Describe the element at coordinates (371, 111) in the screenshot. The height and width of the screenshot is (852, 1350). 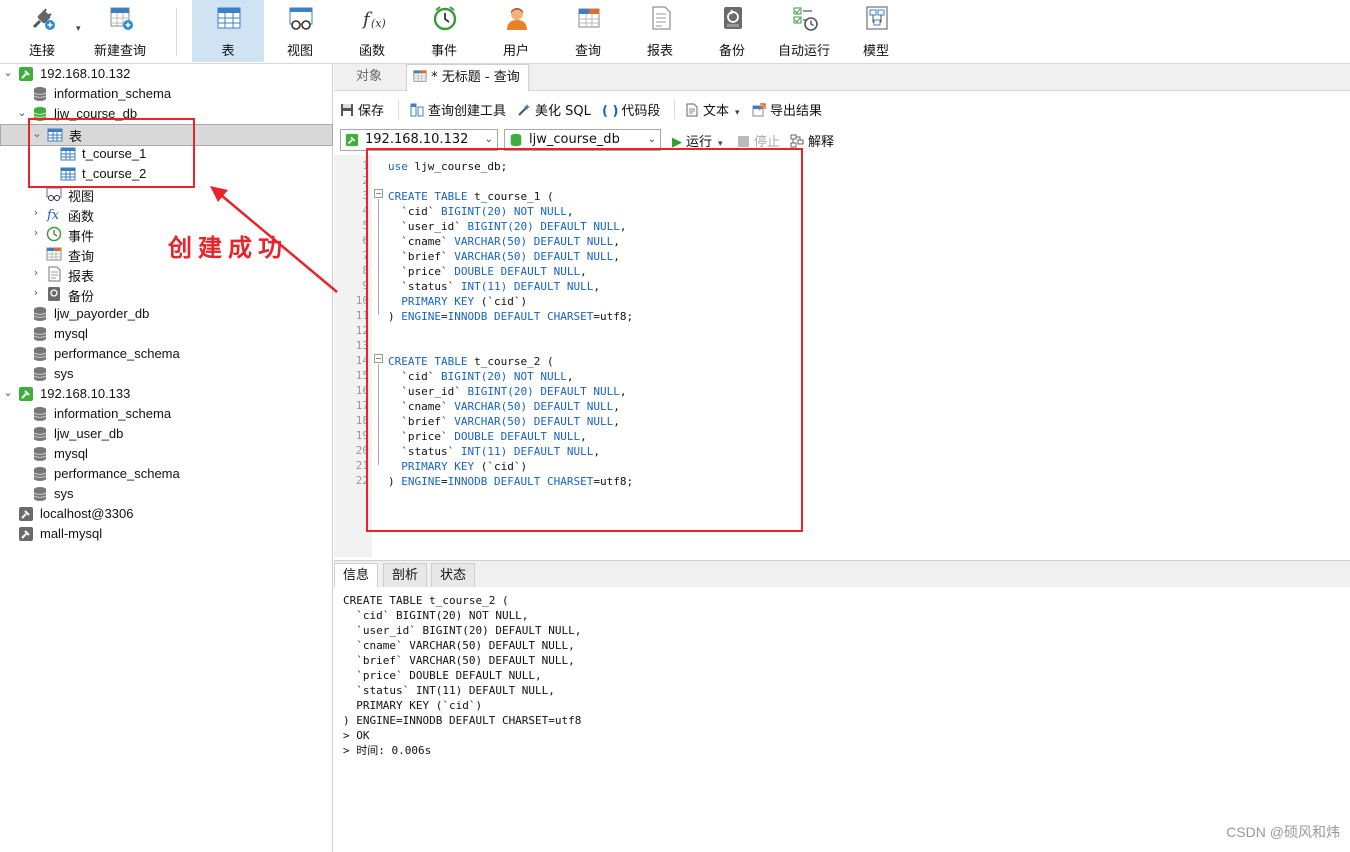
I see `save-label: 保存` at that location.